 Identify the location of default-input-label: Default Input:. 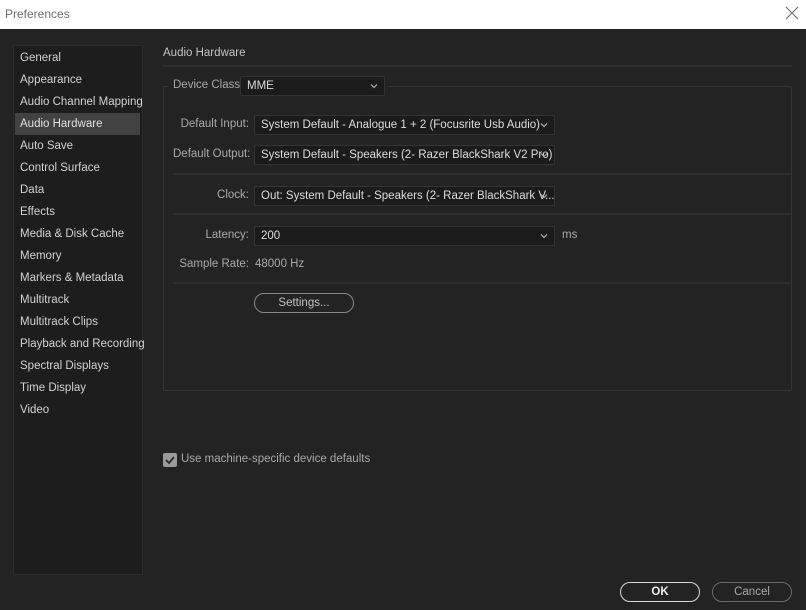
(214, 124).